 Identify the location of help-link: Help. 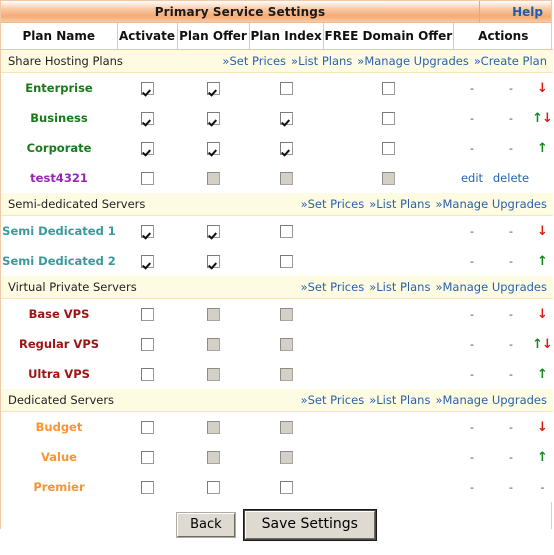
(527, 12).